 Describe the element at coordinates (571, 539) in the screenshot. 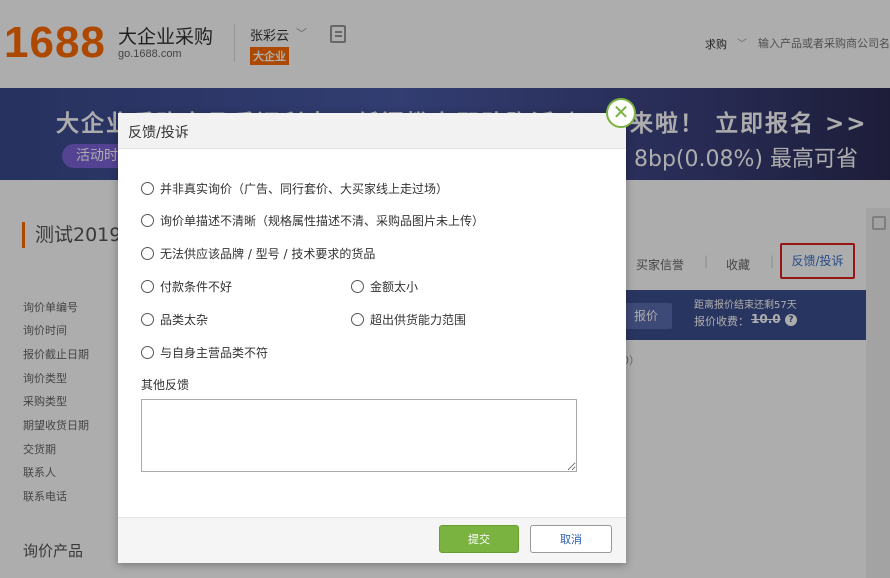

I see `cancel-button: 取消` at that location.